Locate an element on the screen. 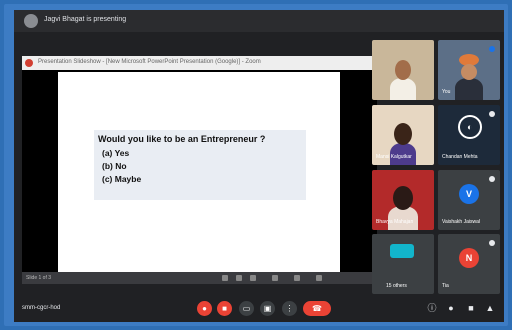 Image resolution: width=512 pixels, height=330 pixels. participant-tile-6: N Tia is located at coordinates (469, 264).